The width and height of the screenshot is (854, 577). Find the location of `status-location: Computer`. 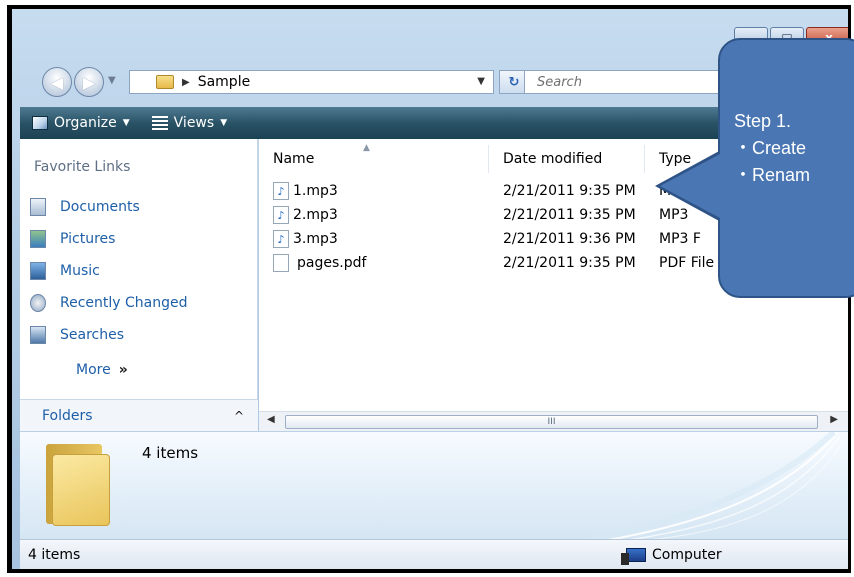

status-location: Computer is located at coordinates (671, 555).